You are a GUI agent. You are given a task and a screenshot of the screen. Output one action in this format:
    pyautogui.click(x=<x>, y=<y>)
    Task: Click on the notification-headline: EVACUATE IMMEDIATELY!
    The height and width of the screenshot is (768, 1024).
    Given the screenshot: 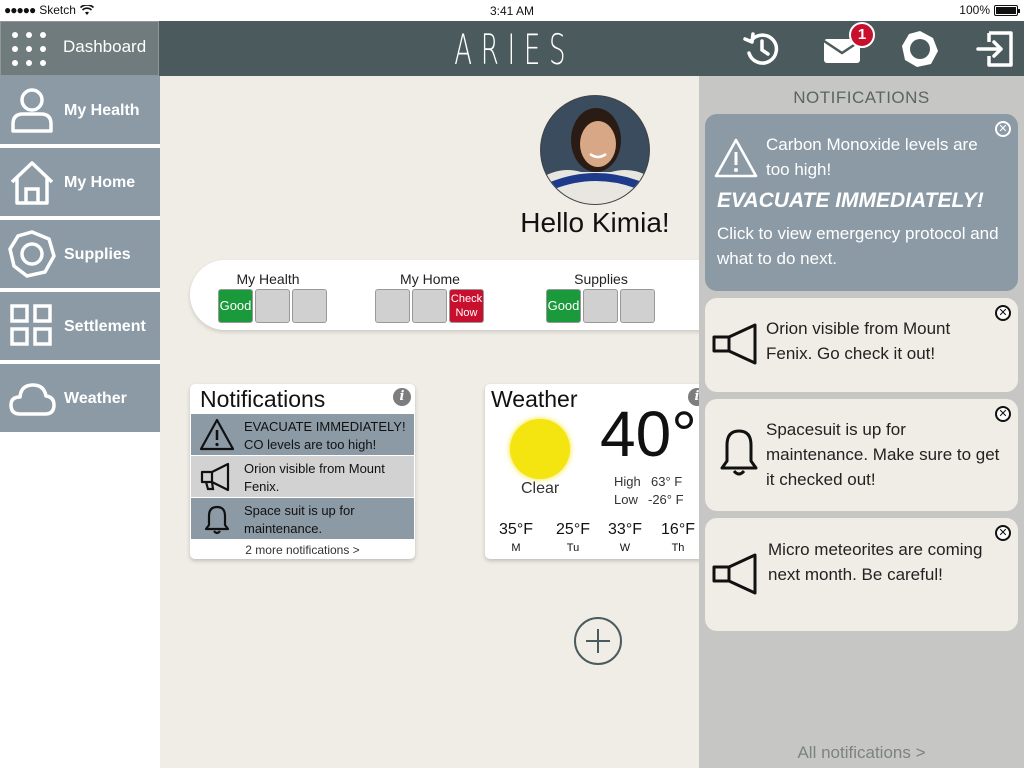 What is the action you would take?
    pyautogui.click(x=850, y=200)
    